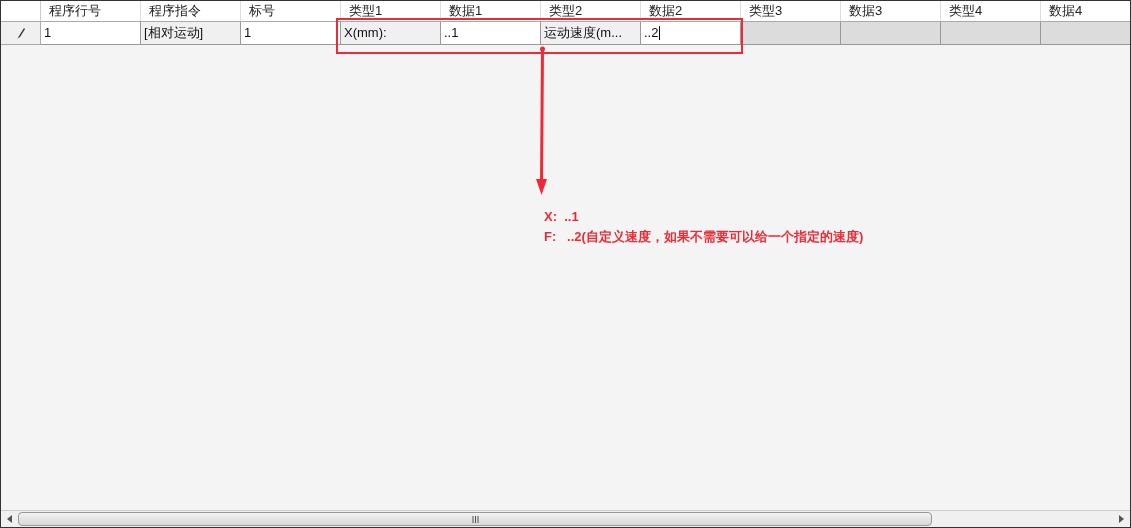 Image resolution: width=1131 pixels, height=528 pixels. Describe the element at coordinates (191, 33) in the screenshot. I see `table-cell: [相对运动]` at that location.